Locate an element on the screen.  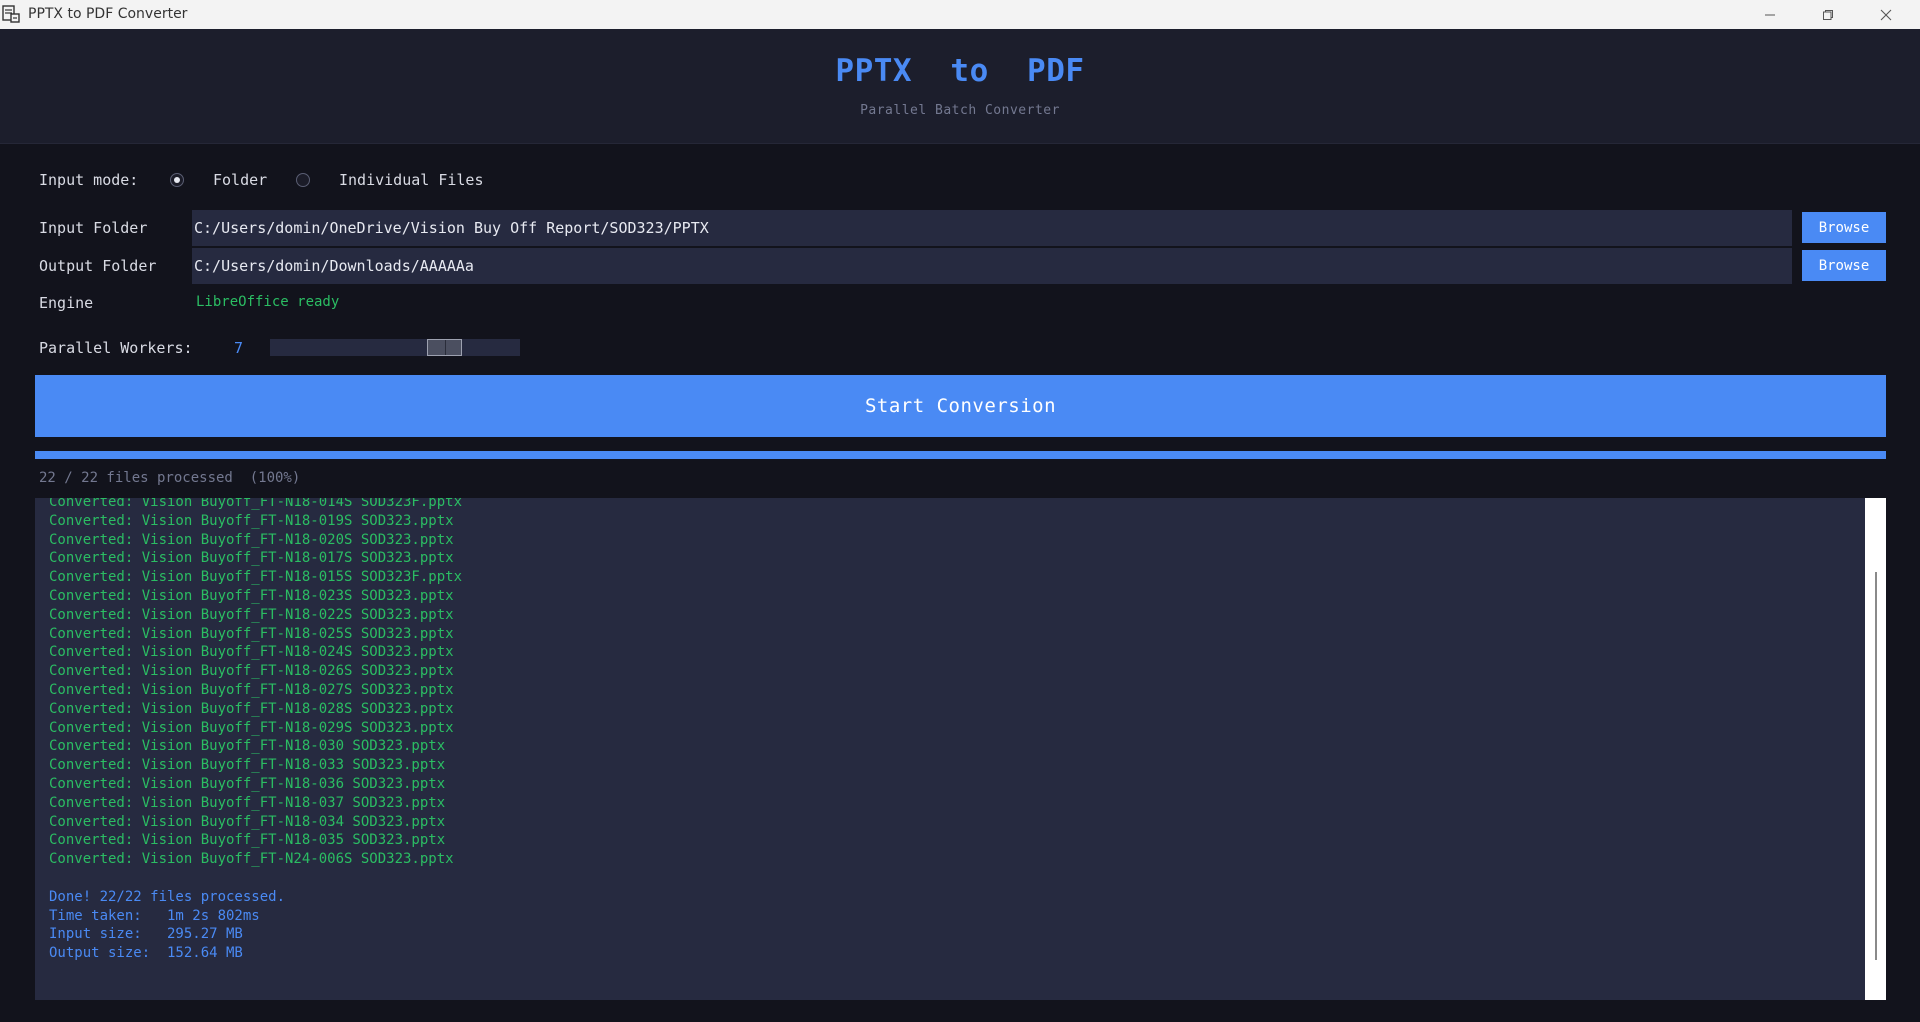
log-summary-output-size: Output size: 152.64 MB is located at coordinates (146, 953).